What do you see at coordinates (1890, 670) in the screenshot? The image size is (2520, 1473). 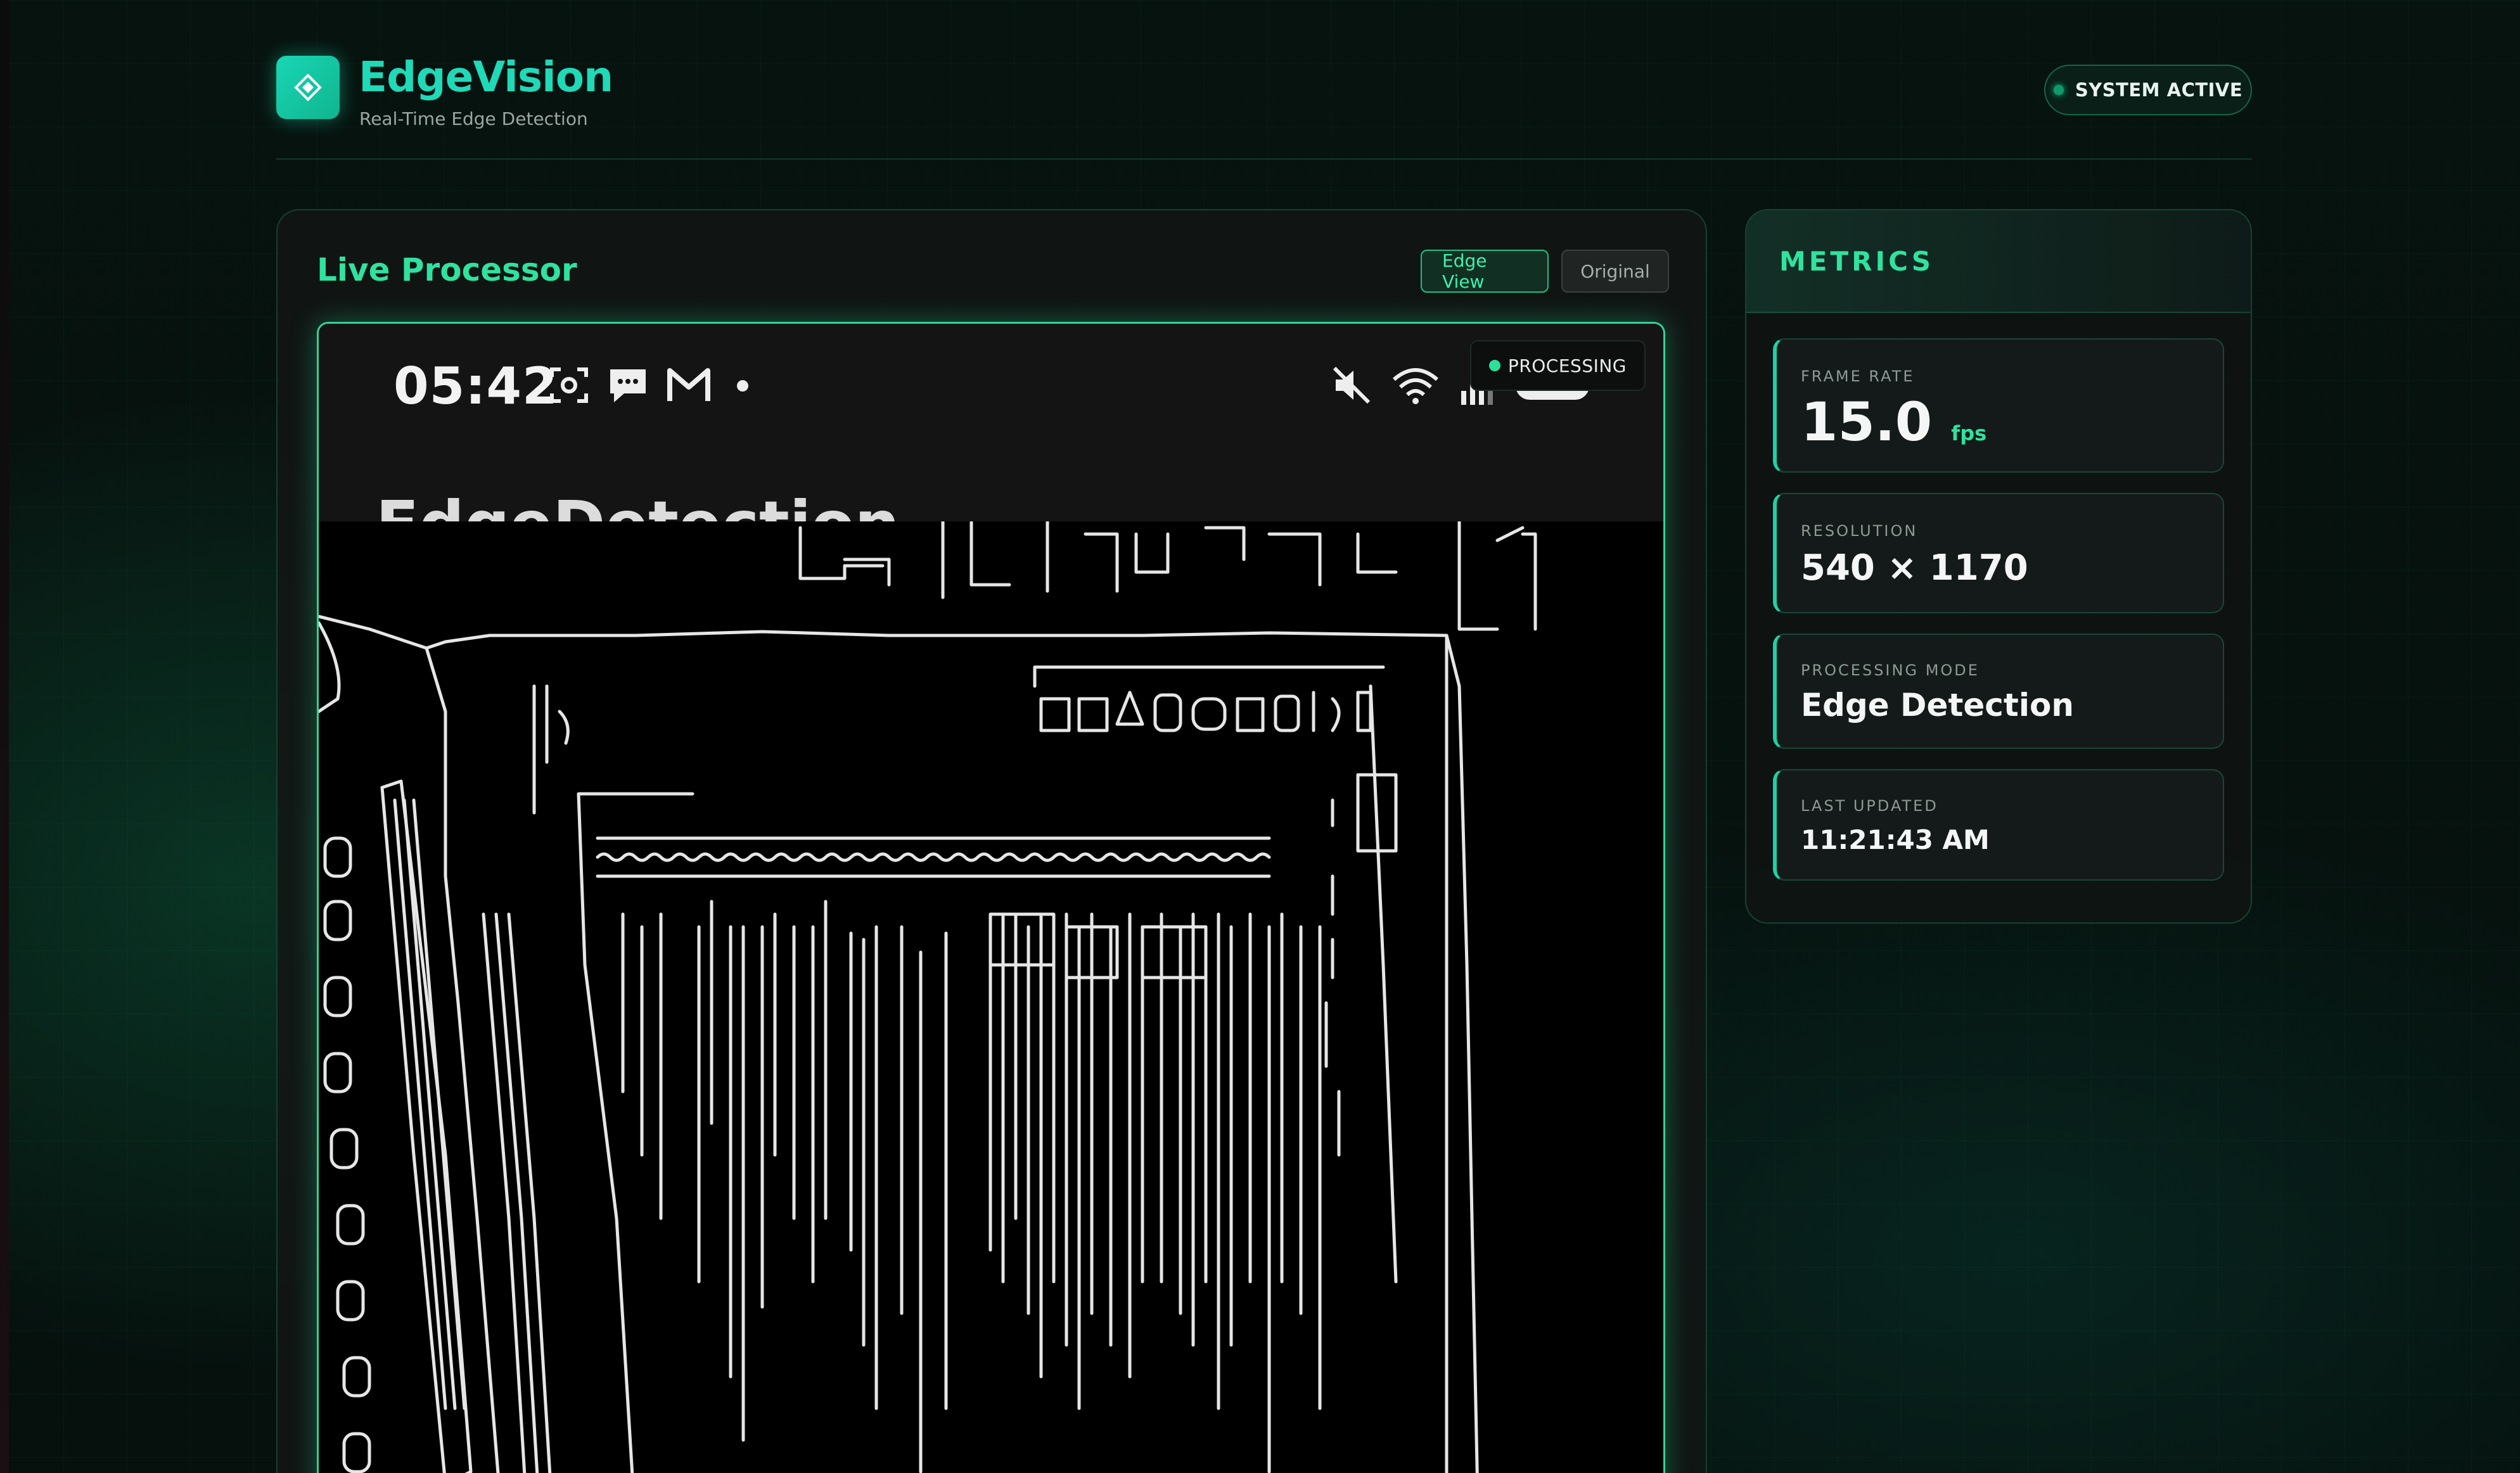 I see `processing-mode-label: PROCESSING MODE` at bounding box center [1890, 670].